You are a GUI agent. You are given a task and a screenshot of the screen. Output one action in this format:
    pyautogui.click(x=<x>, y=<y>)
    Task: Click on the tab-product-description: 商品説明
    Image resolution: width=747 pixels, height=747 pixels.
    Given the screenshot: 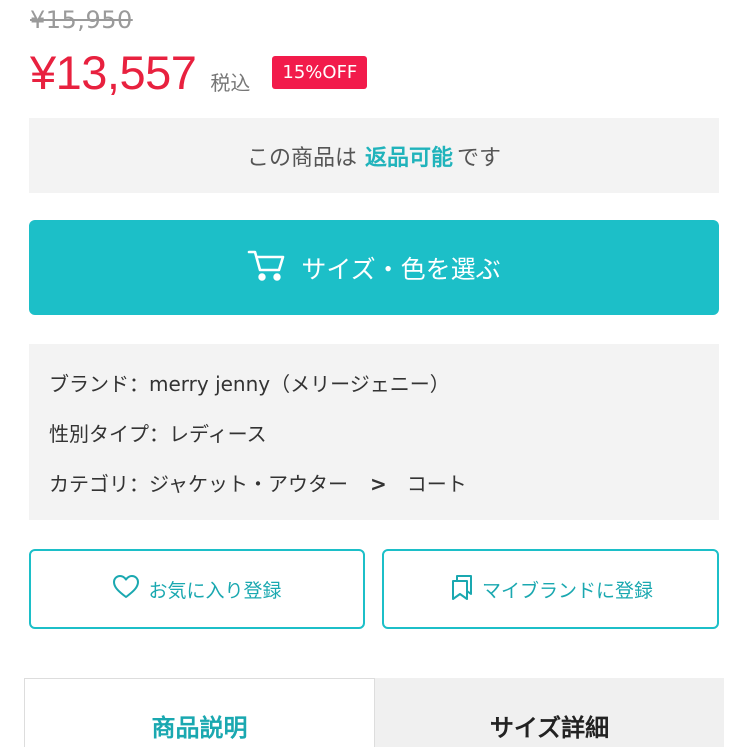 What is the action you would take?
    pyautogui.click(x=199, y=712)
    